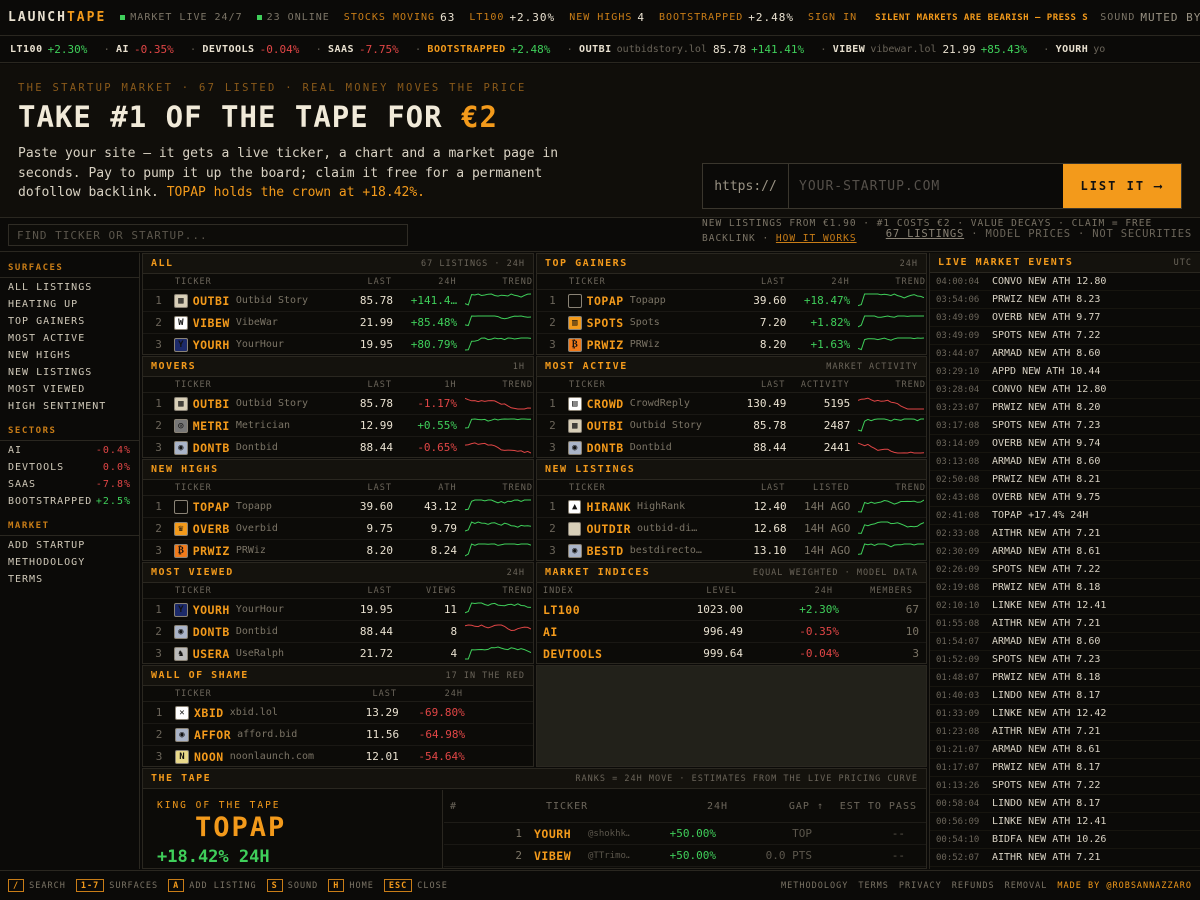 This screenshot has height=900, width=1200. What do you see at coordinates (69, 546) in the screenshot?
I see `sidebar-item: ADD STARTUP` at bounding box center [69, 546].